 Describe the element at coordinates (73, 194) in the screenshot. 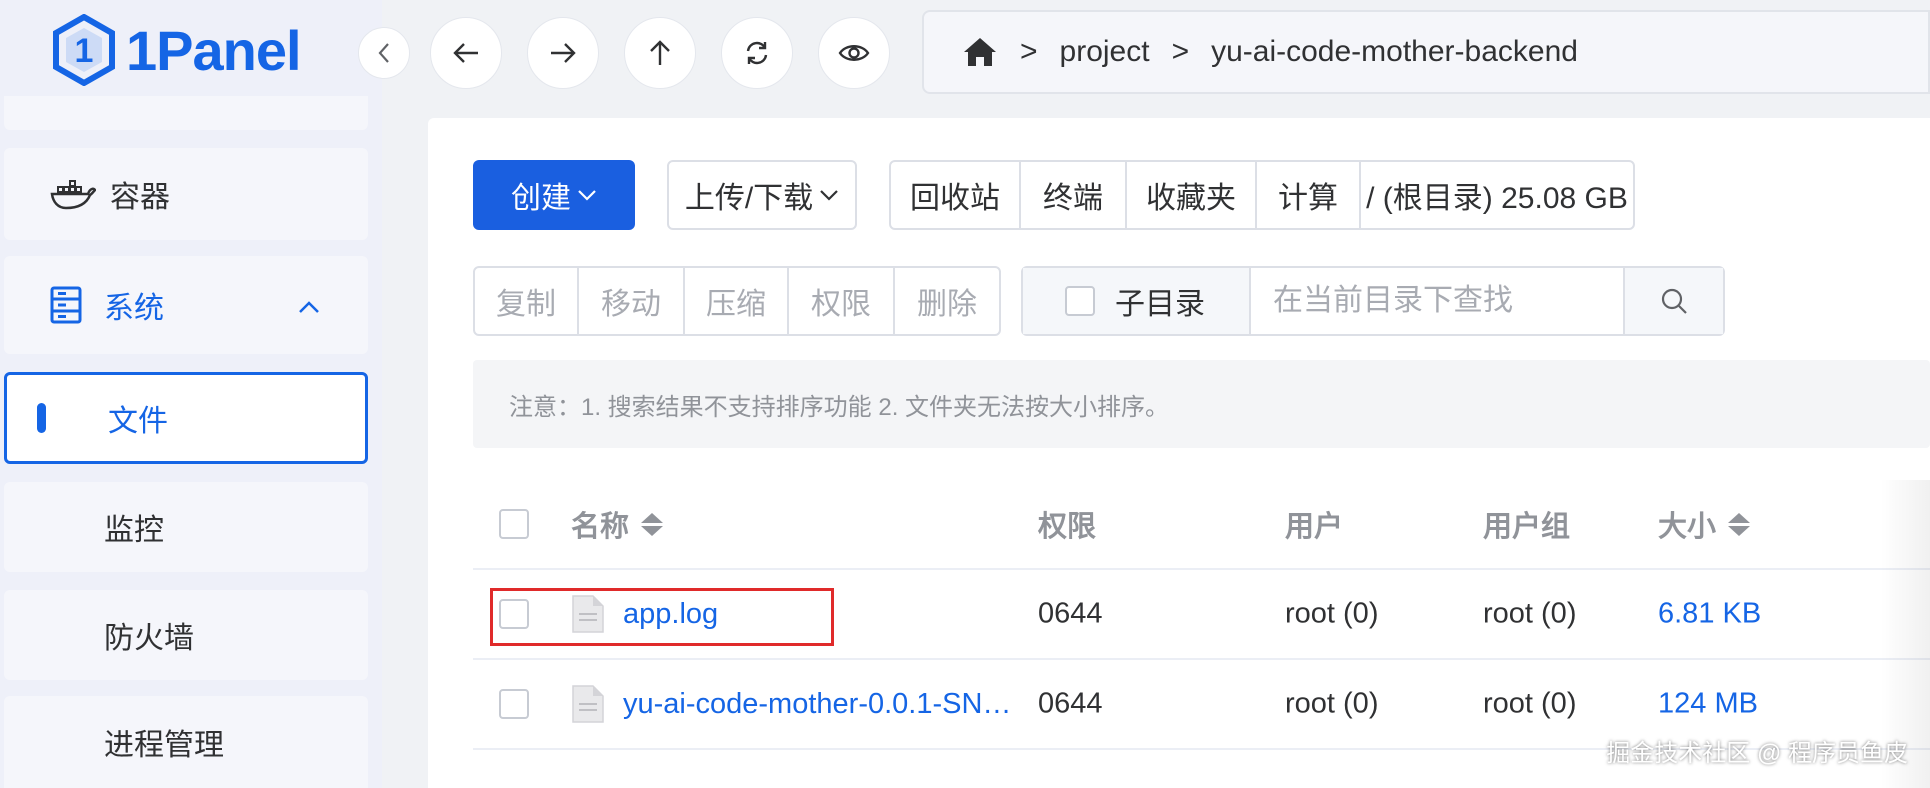

I see `docker-icon` at that location.